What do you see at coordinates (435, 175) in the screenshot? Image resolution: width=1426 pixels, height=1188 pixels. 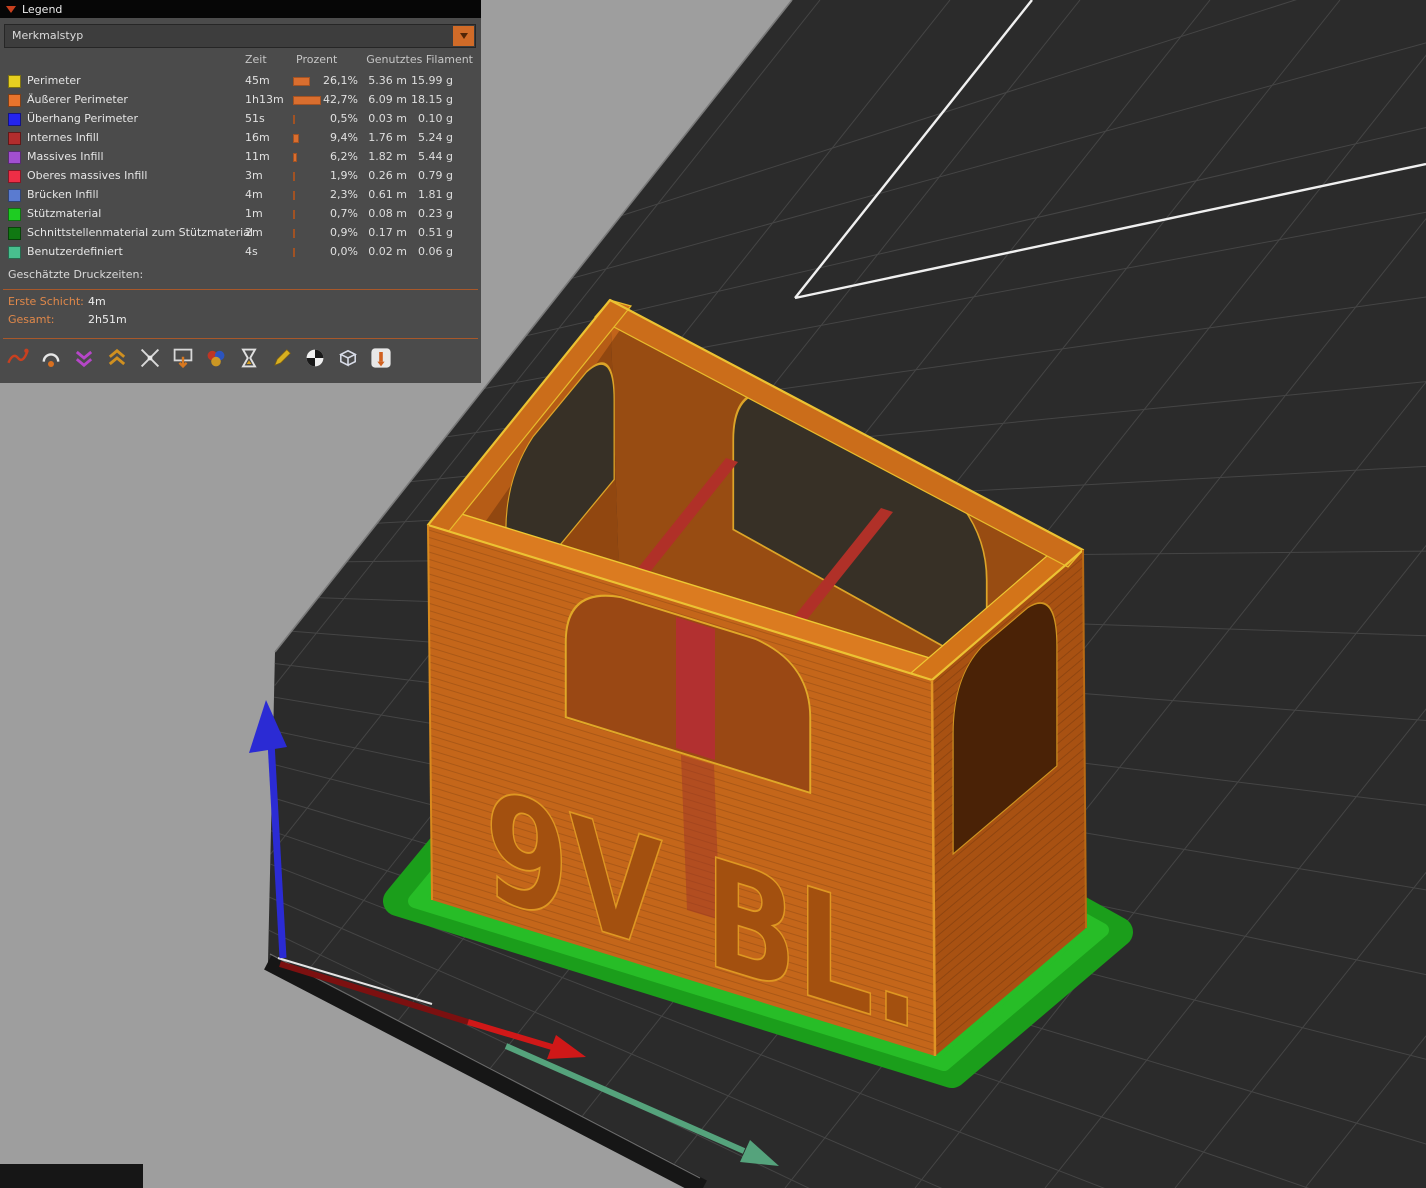 I see `feature-grams: 0.79 g` at bounding box center [435, 175].